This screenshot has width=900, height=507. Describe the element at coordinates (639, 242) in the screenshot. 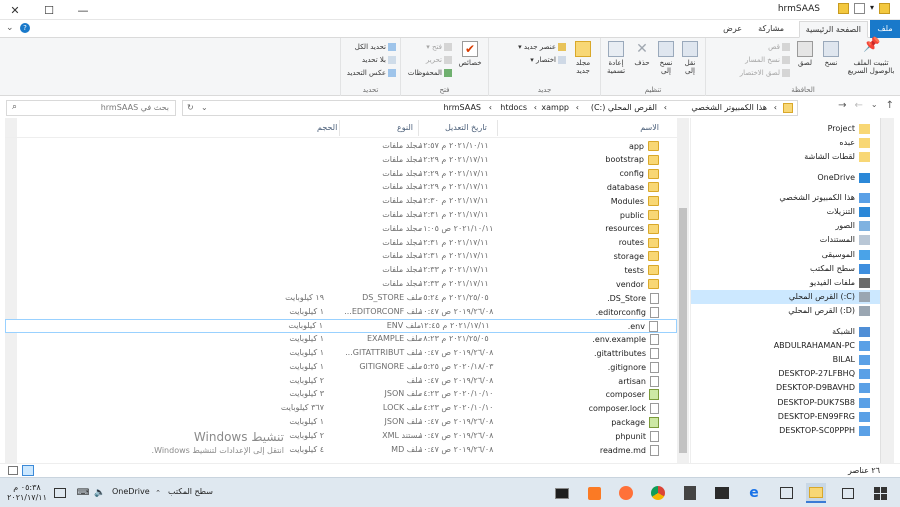

I see `file-name-cell: routes` at that location.